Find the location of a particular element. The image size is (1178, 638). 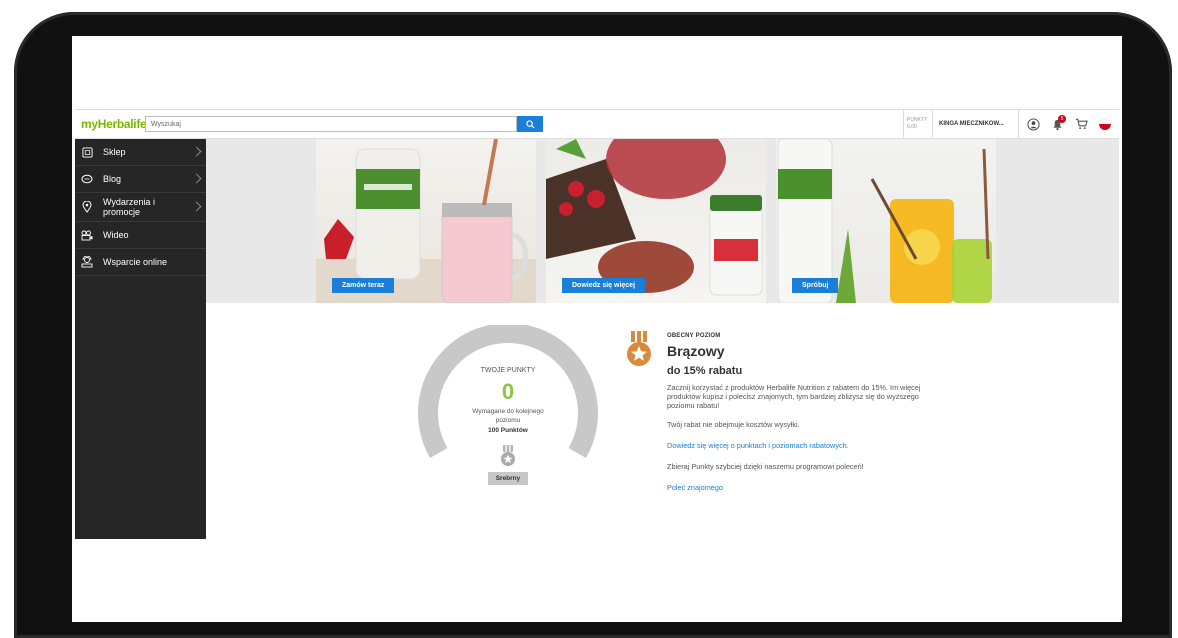

required-line1: Wymagane do kolejnego is located at coordinates (508, 411).